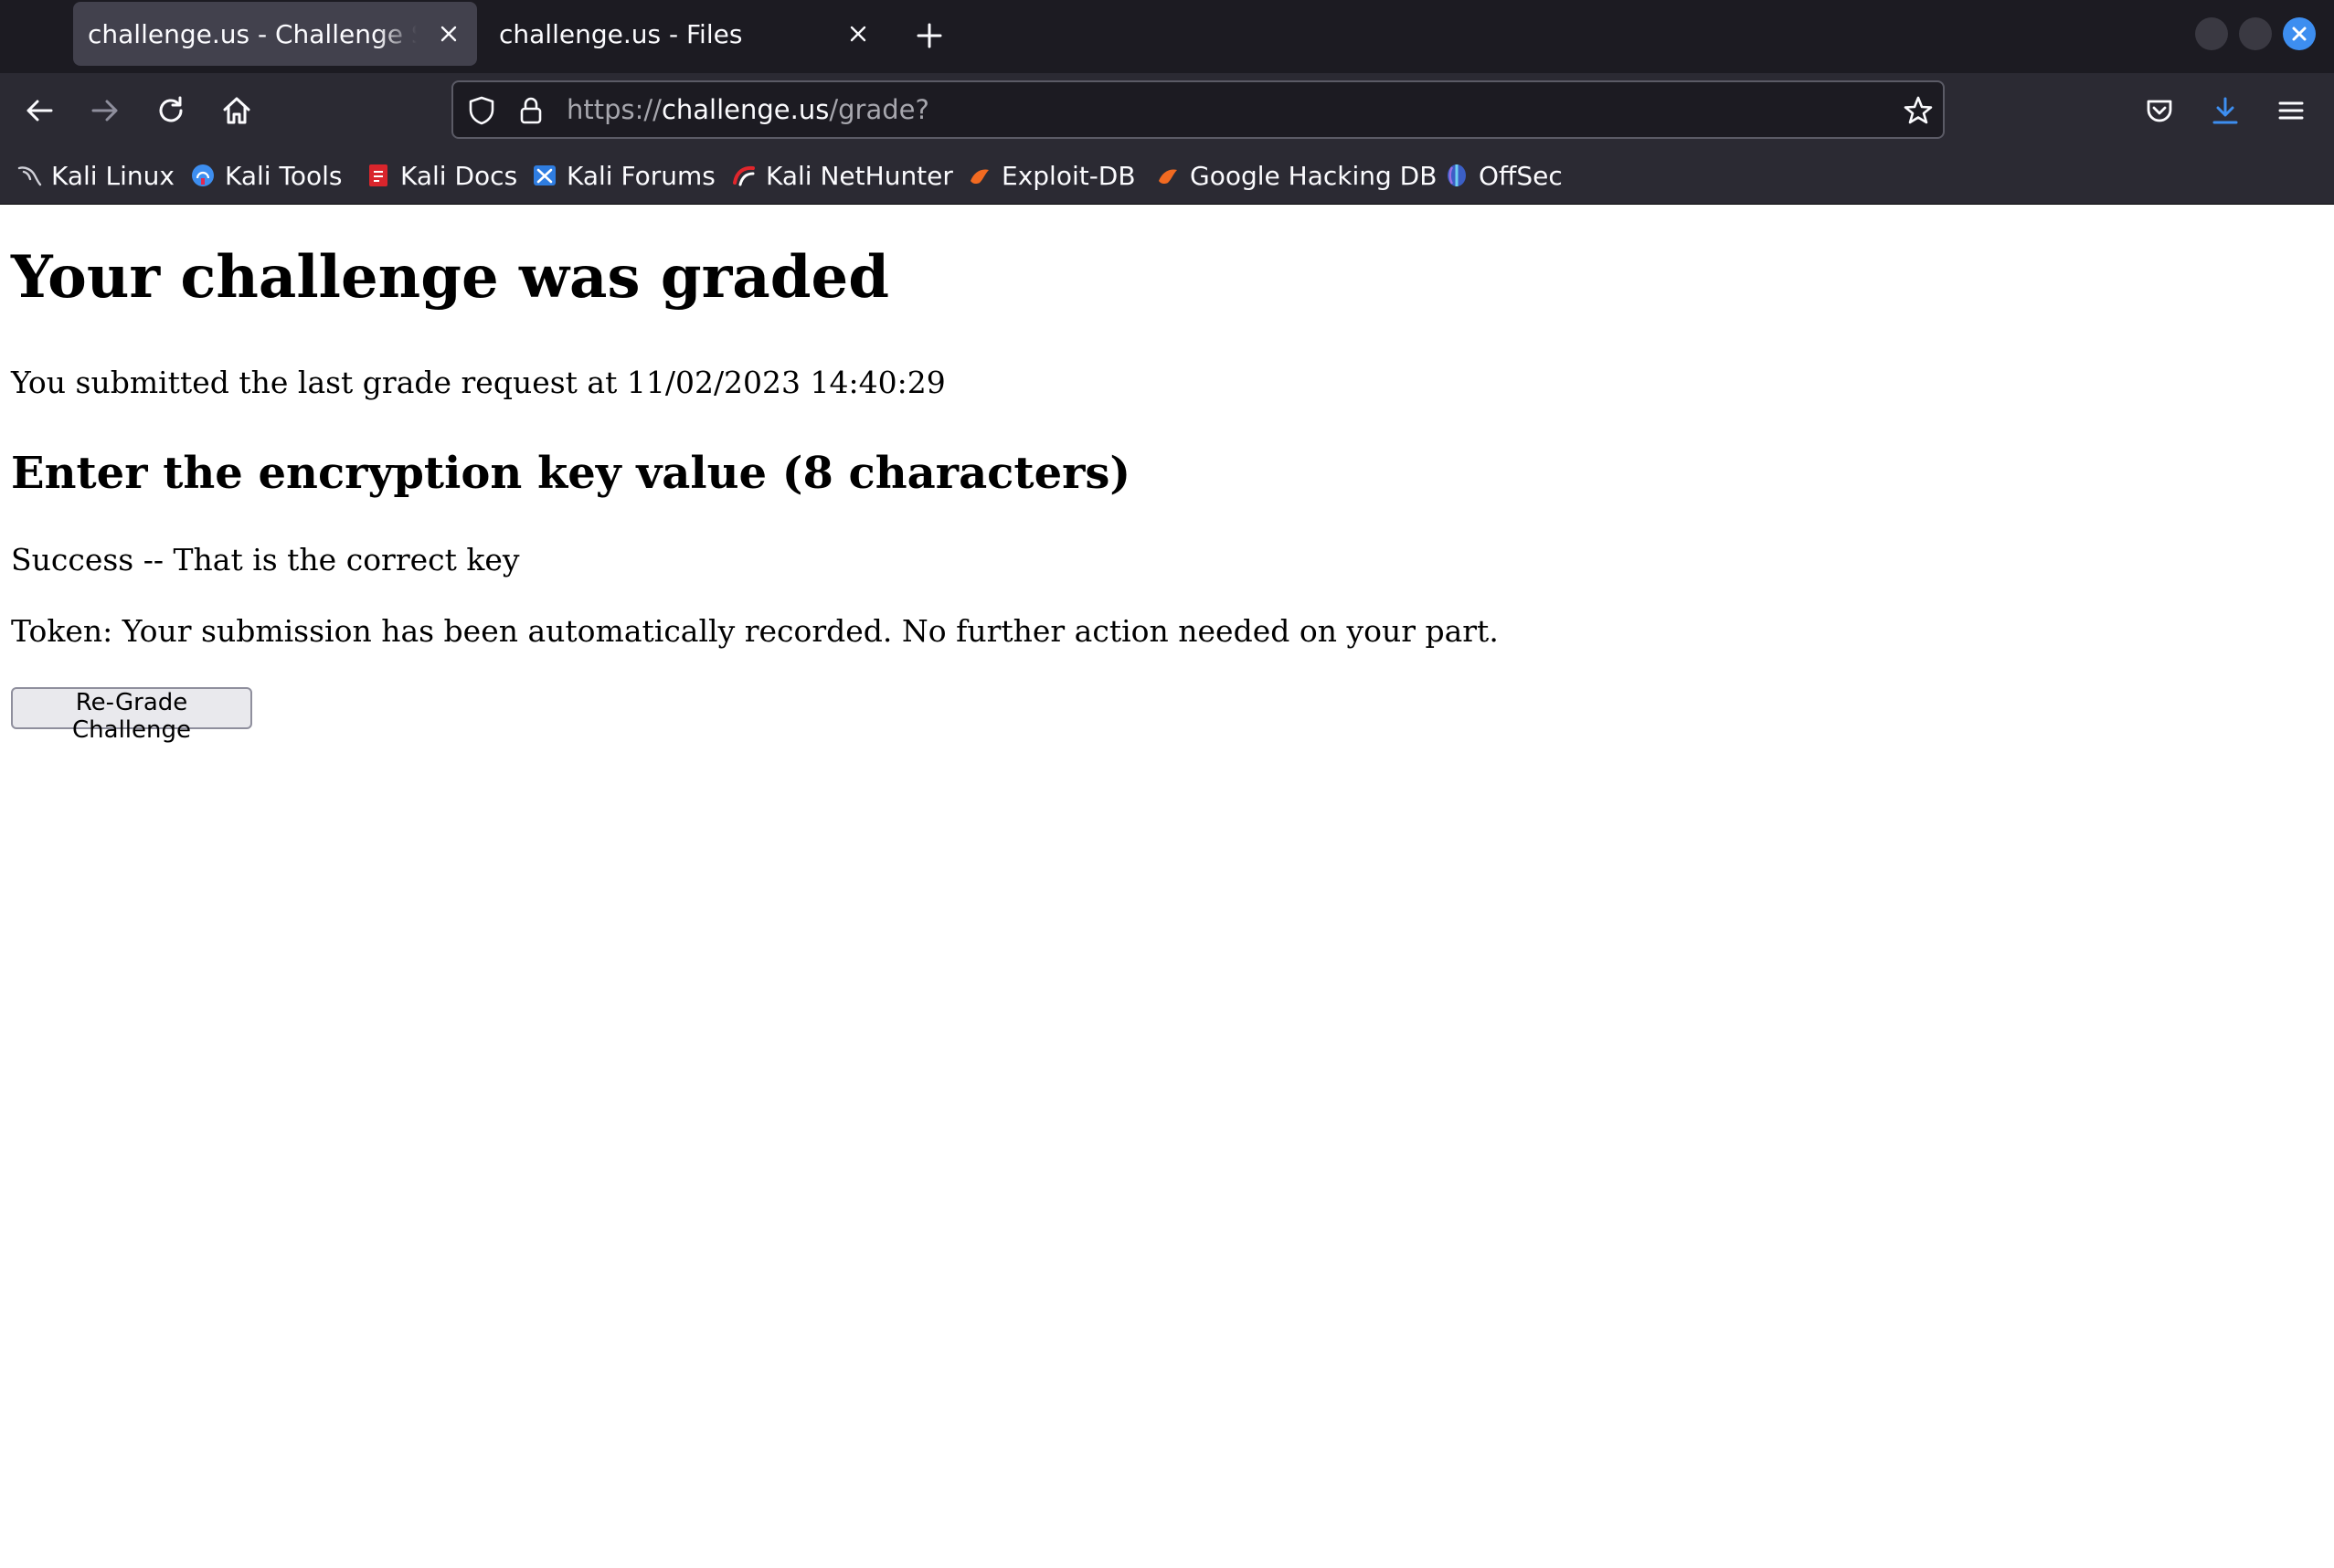 This screenshot has height=1568, width=2334. What do you see at coordinates (1198, 110) in the screenshot?
I see `address-bar: https://challenge.us/grade?` at bounding box center [1198, 110].